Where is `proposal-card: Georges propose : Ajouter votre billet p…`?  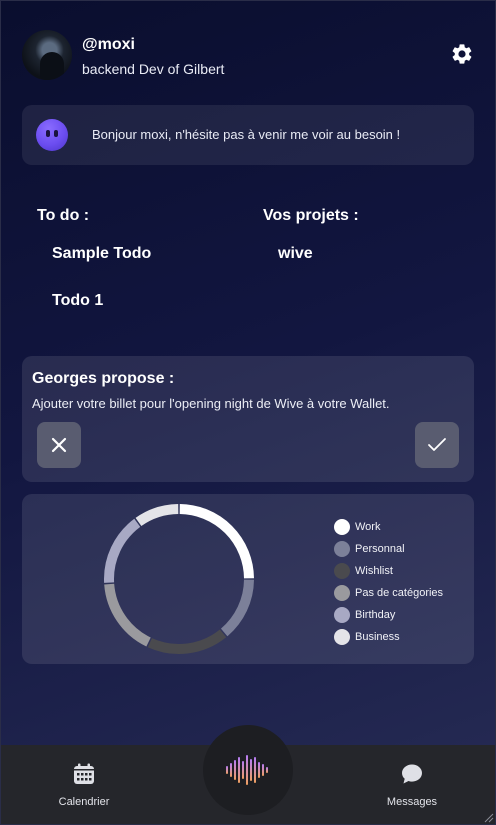
proposal-card: Georges propose : Ajouter votre billet p… is located at coordinates (248, 419).